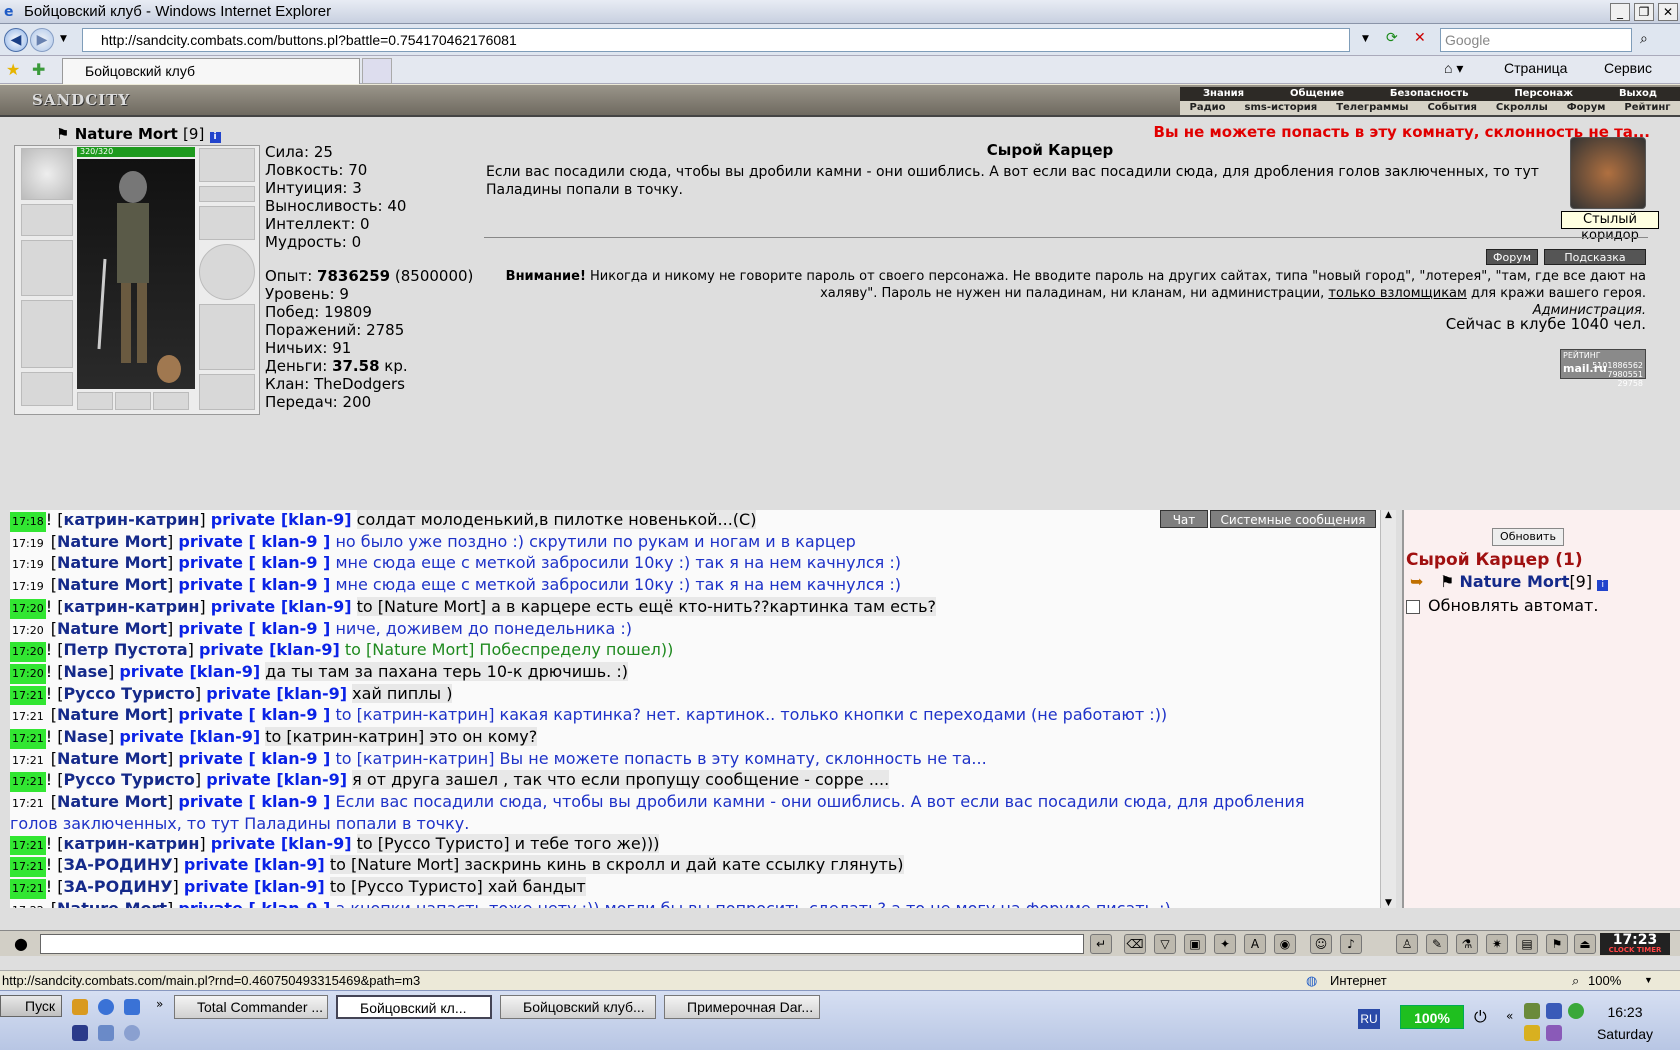 The image size is (1680, 1050). I want to click on font-icon: A, so click(1255, 944).